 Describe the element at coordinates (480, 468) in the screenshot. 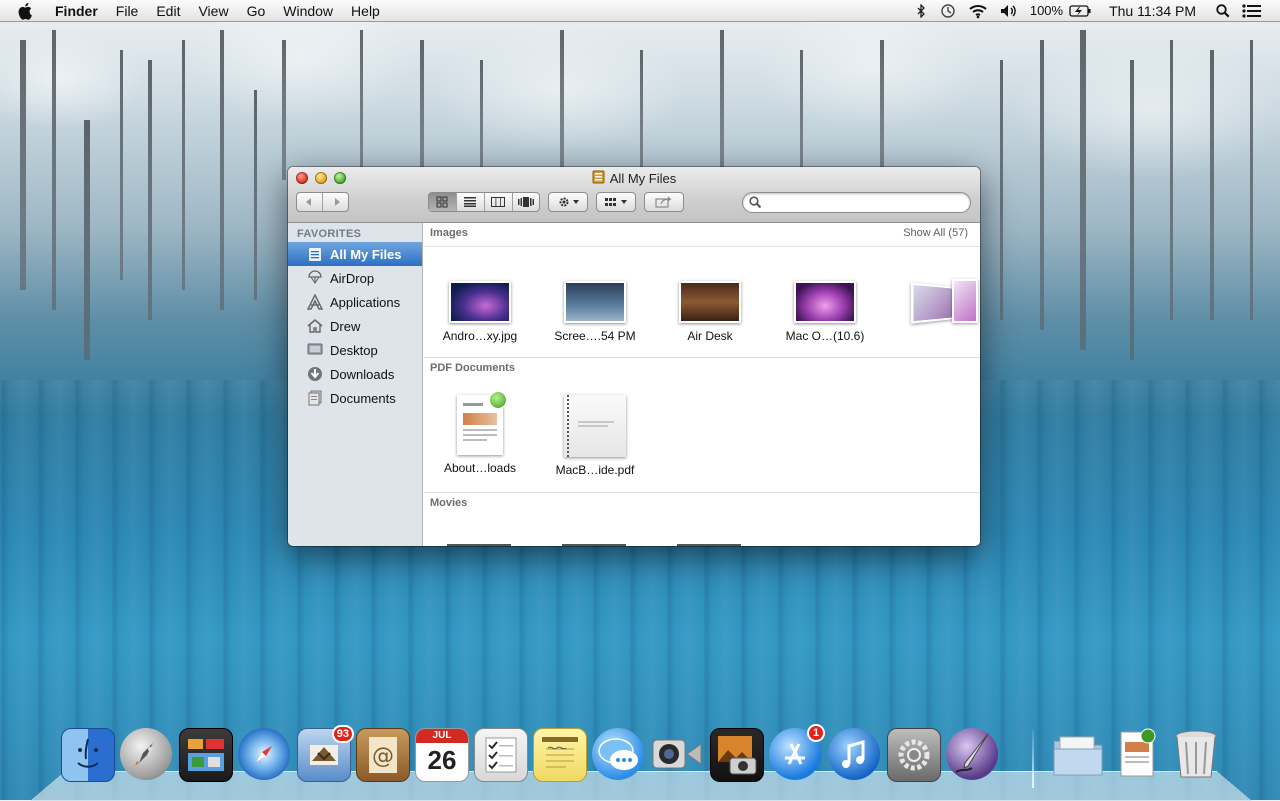

I see `file-name: About…loads` at that location.